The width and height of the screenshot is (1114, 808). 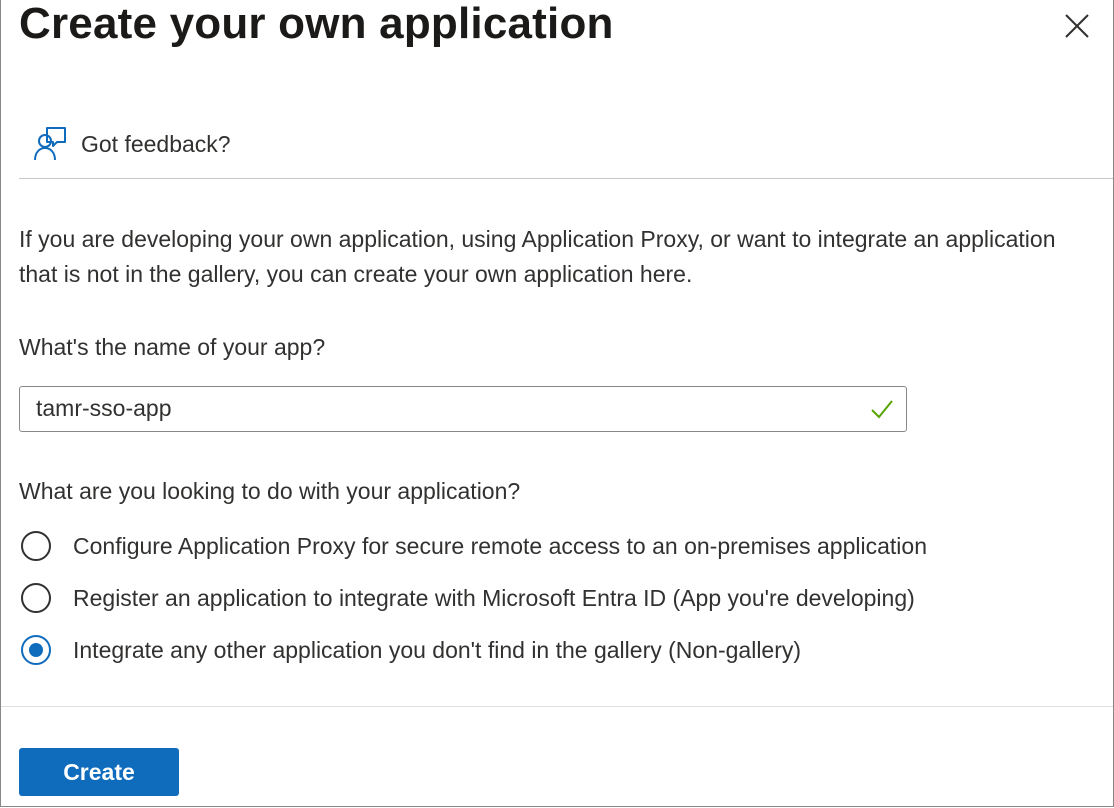 I want to click on app-name-input, so click(x=436, y=408).